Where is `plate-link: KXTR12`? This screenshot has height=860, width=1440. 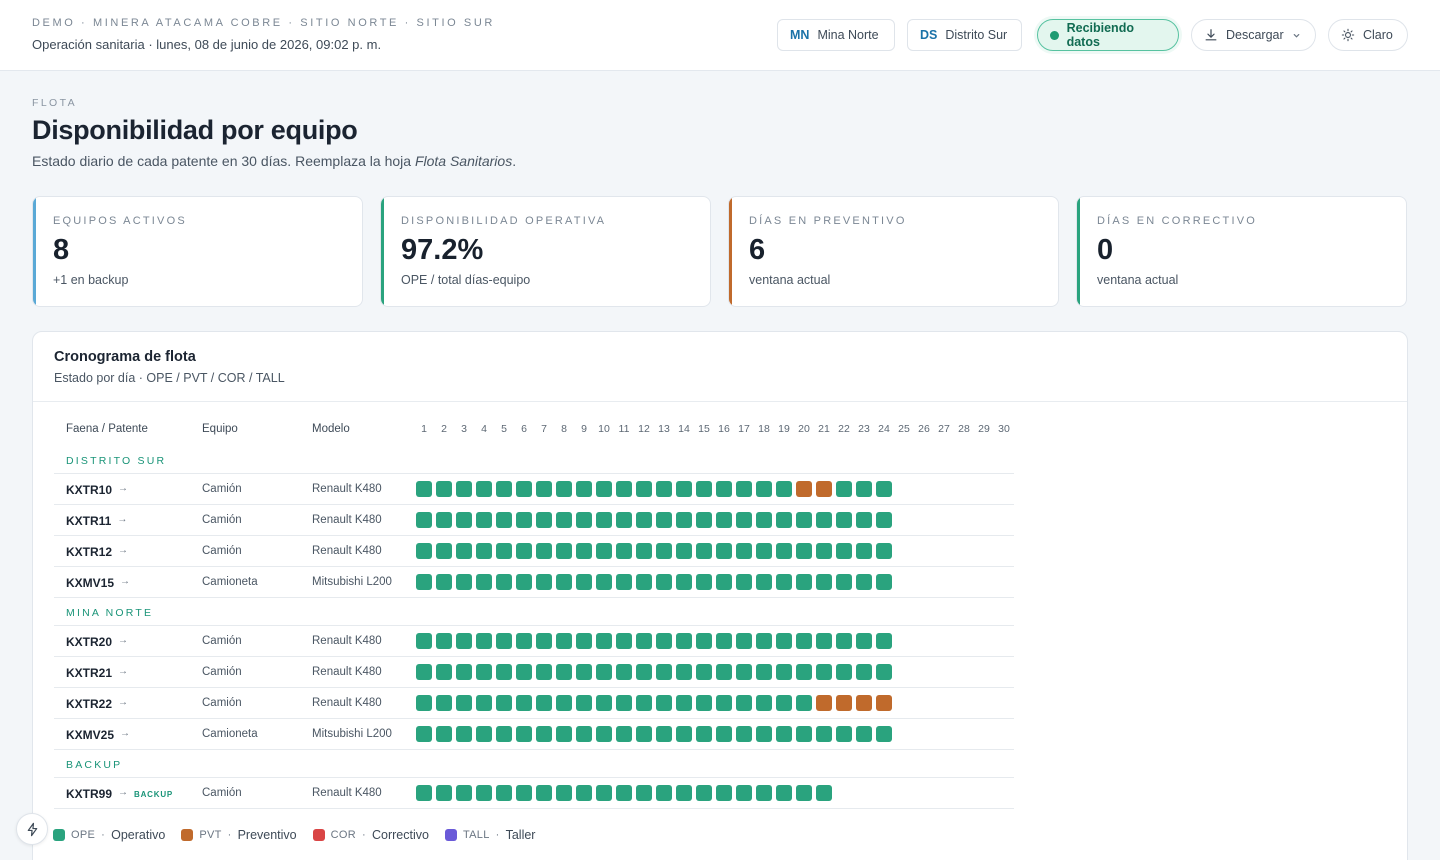
plate-link: KXTR12 is located at coordinates (89, 552).